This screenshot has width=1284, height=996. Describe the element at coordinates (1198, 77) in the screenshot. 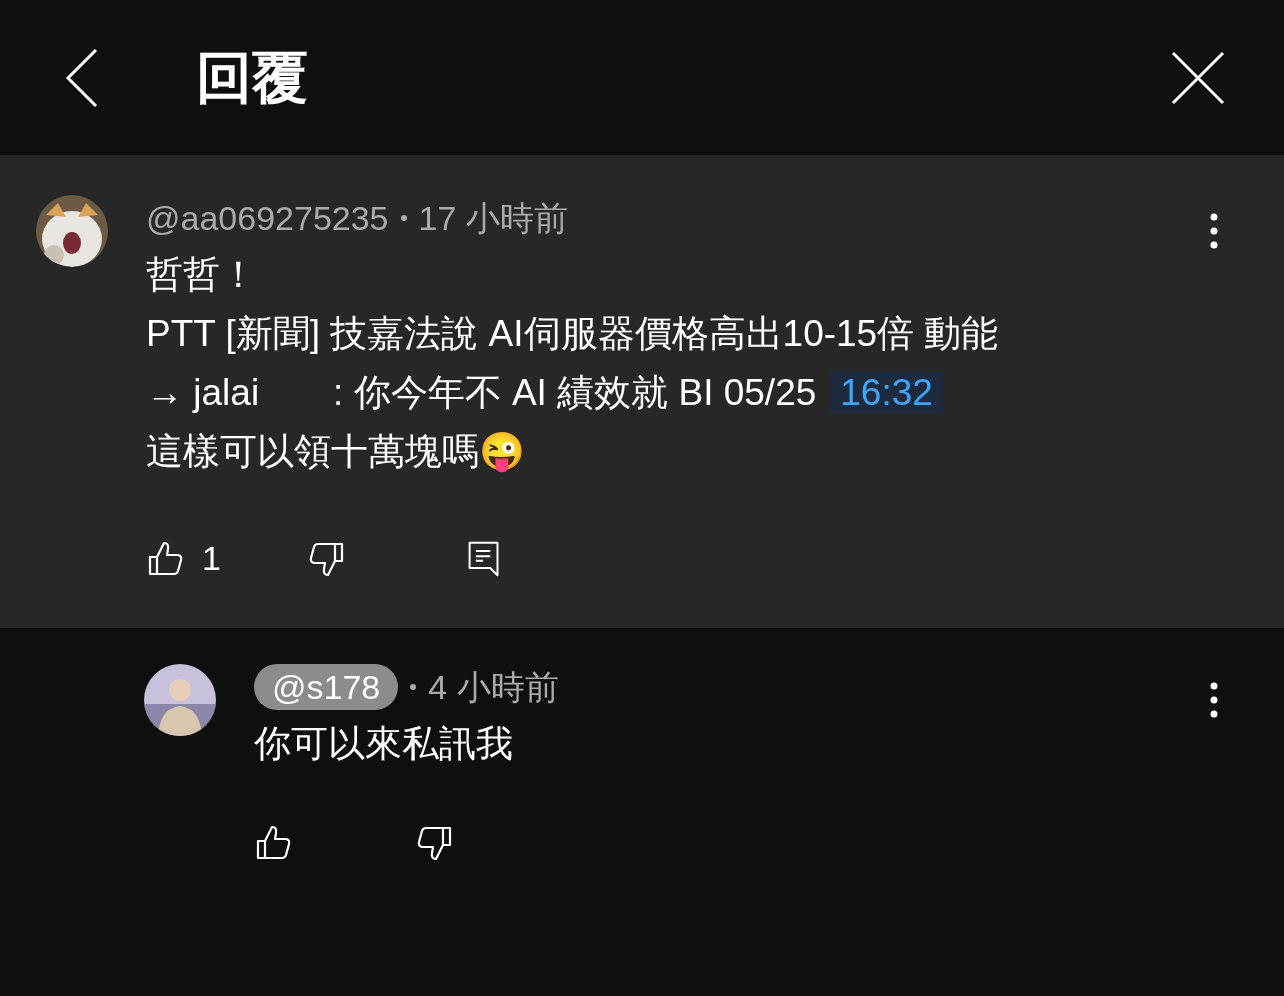

I see `close-icon` at that location.